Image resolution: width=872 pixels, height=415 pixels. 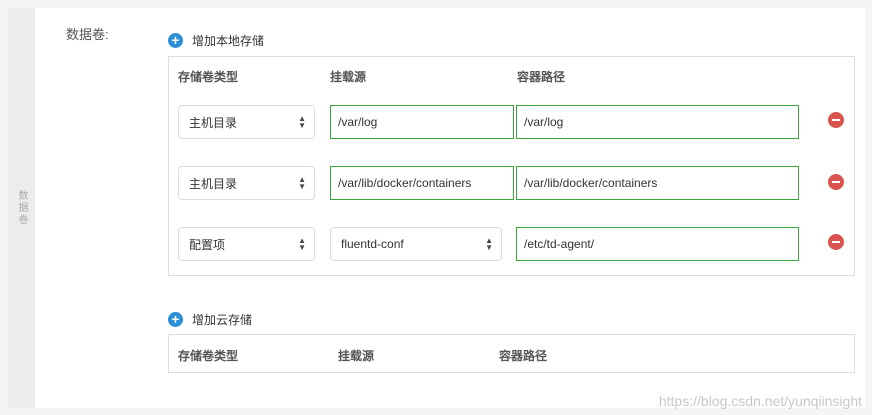 What do you see at coordinates (422, 122) in the screenshot?
I see `mount-source-input: /var/log` at bounding box center [422, 122].